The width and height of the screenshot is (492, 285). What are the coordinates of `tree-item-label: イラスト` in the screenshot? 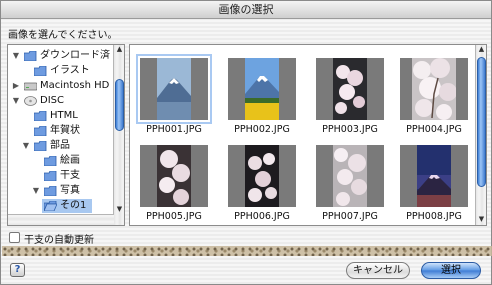 It's located at (70, 70).